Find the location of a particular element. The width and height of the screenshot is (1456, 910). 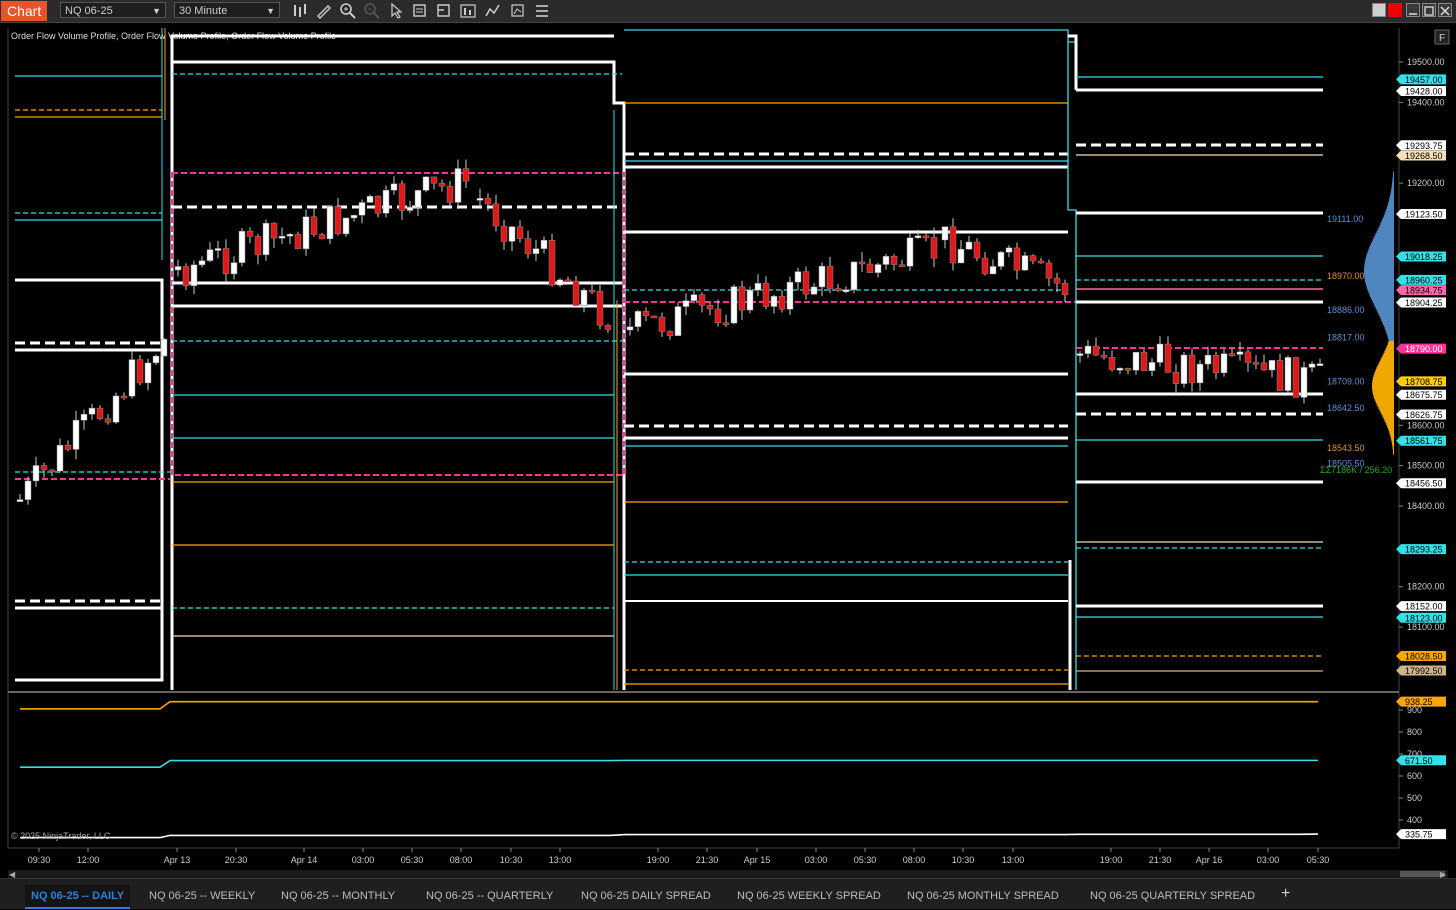

horizontal-scrollbar is located at coordinates (728, 874).